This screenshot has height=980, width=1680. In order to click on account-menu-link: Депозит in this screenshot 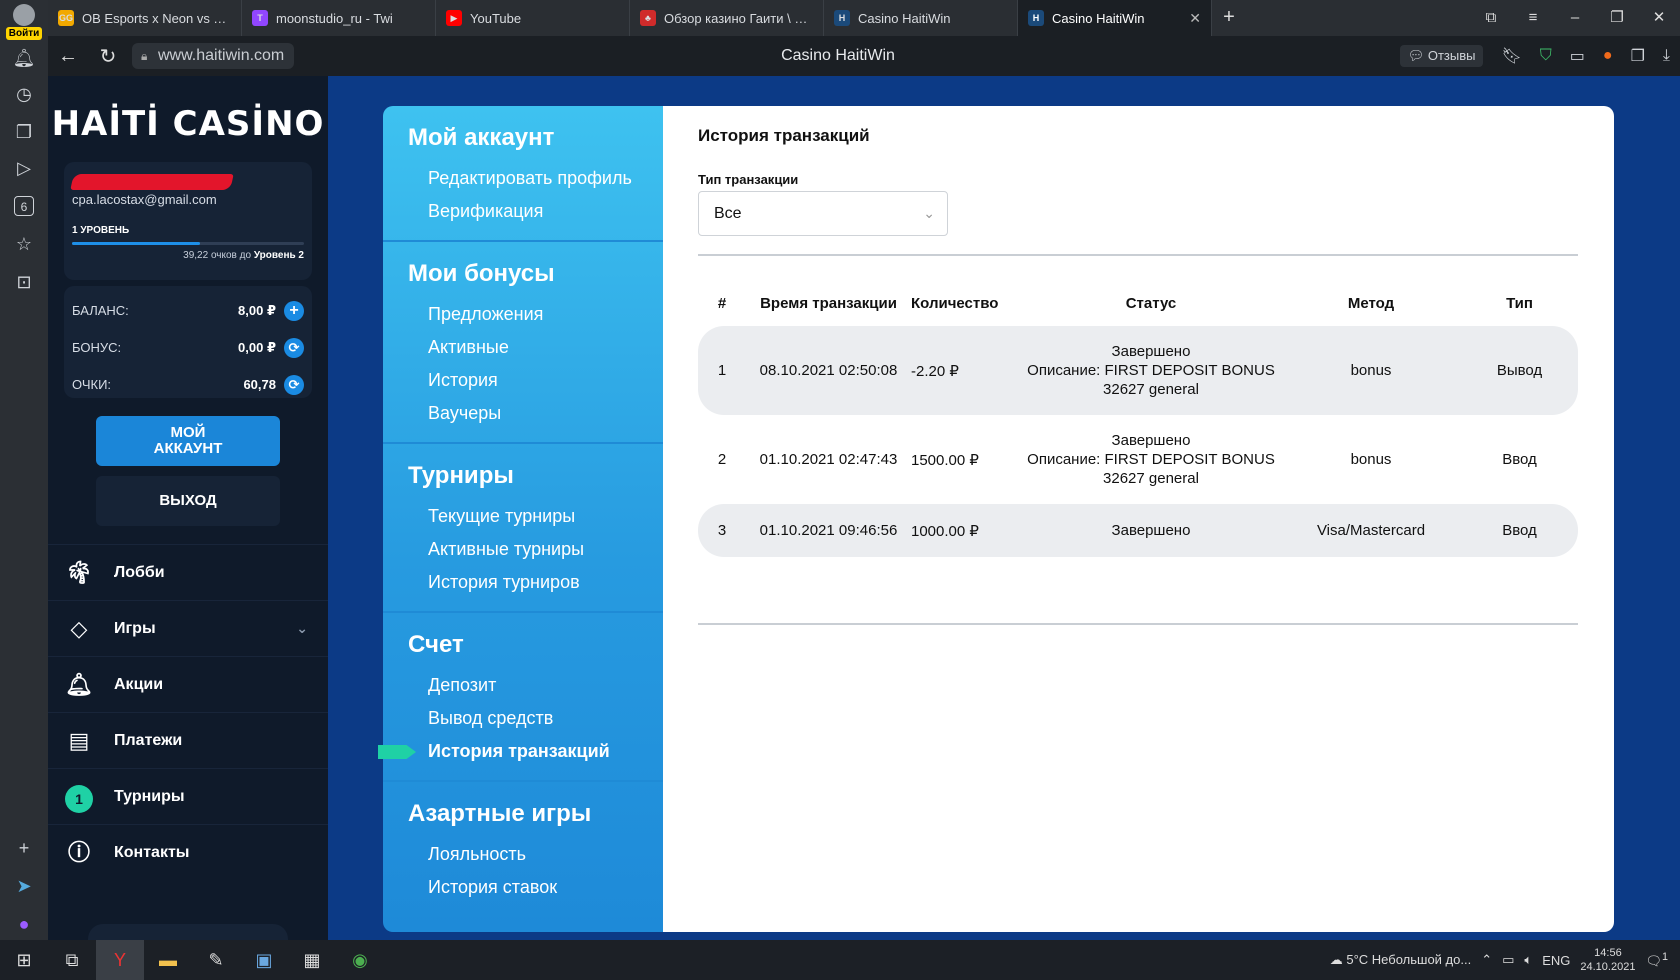, I will do `click(535, 685)`.